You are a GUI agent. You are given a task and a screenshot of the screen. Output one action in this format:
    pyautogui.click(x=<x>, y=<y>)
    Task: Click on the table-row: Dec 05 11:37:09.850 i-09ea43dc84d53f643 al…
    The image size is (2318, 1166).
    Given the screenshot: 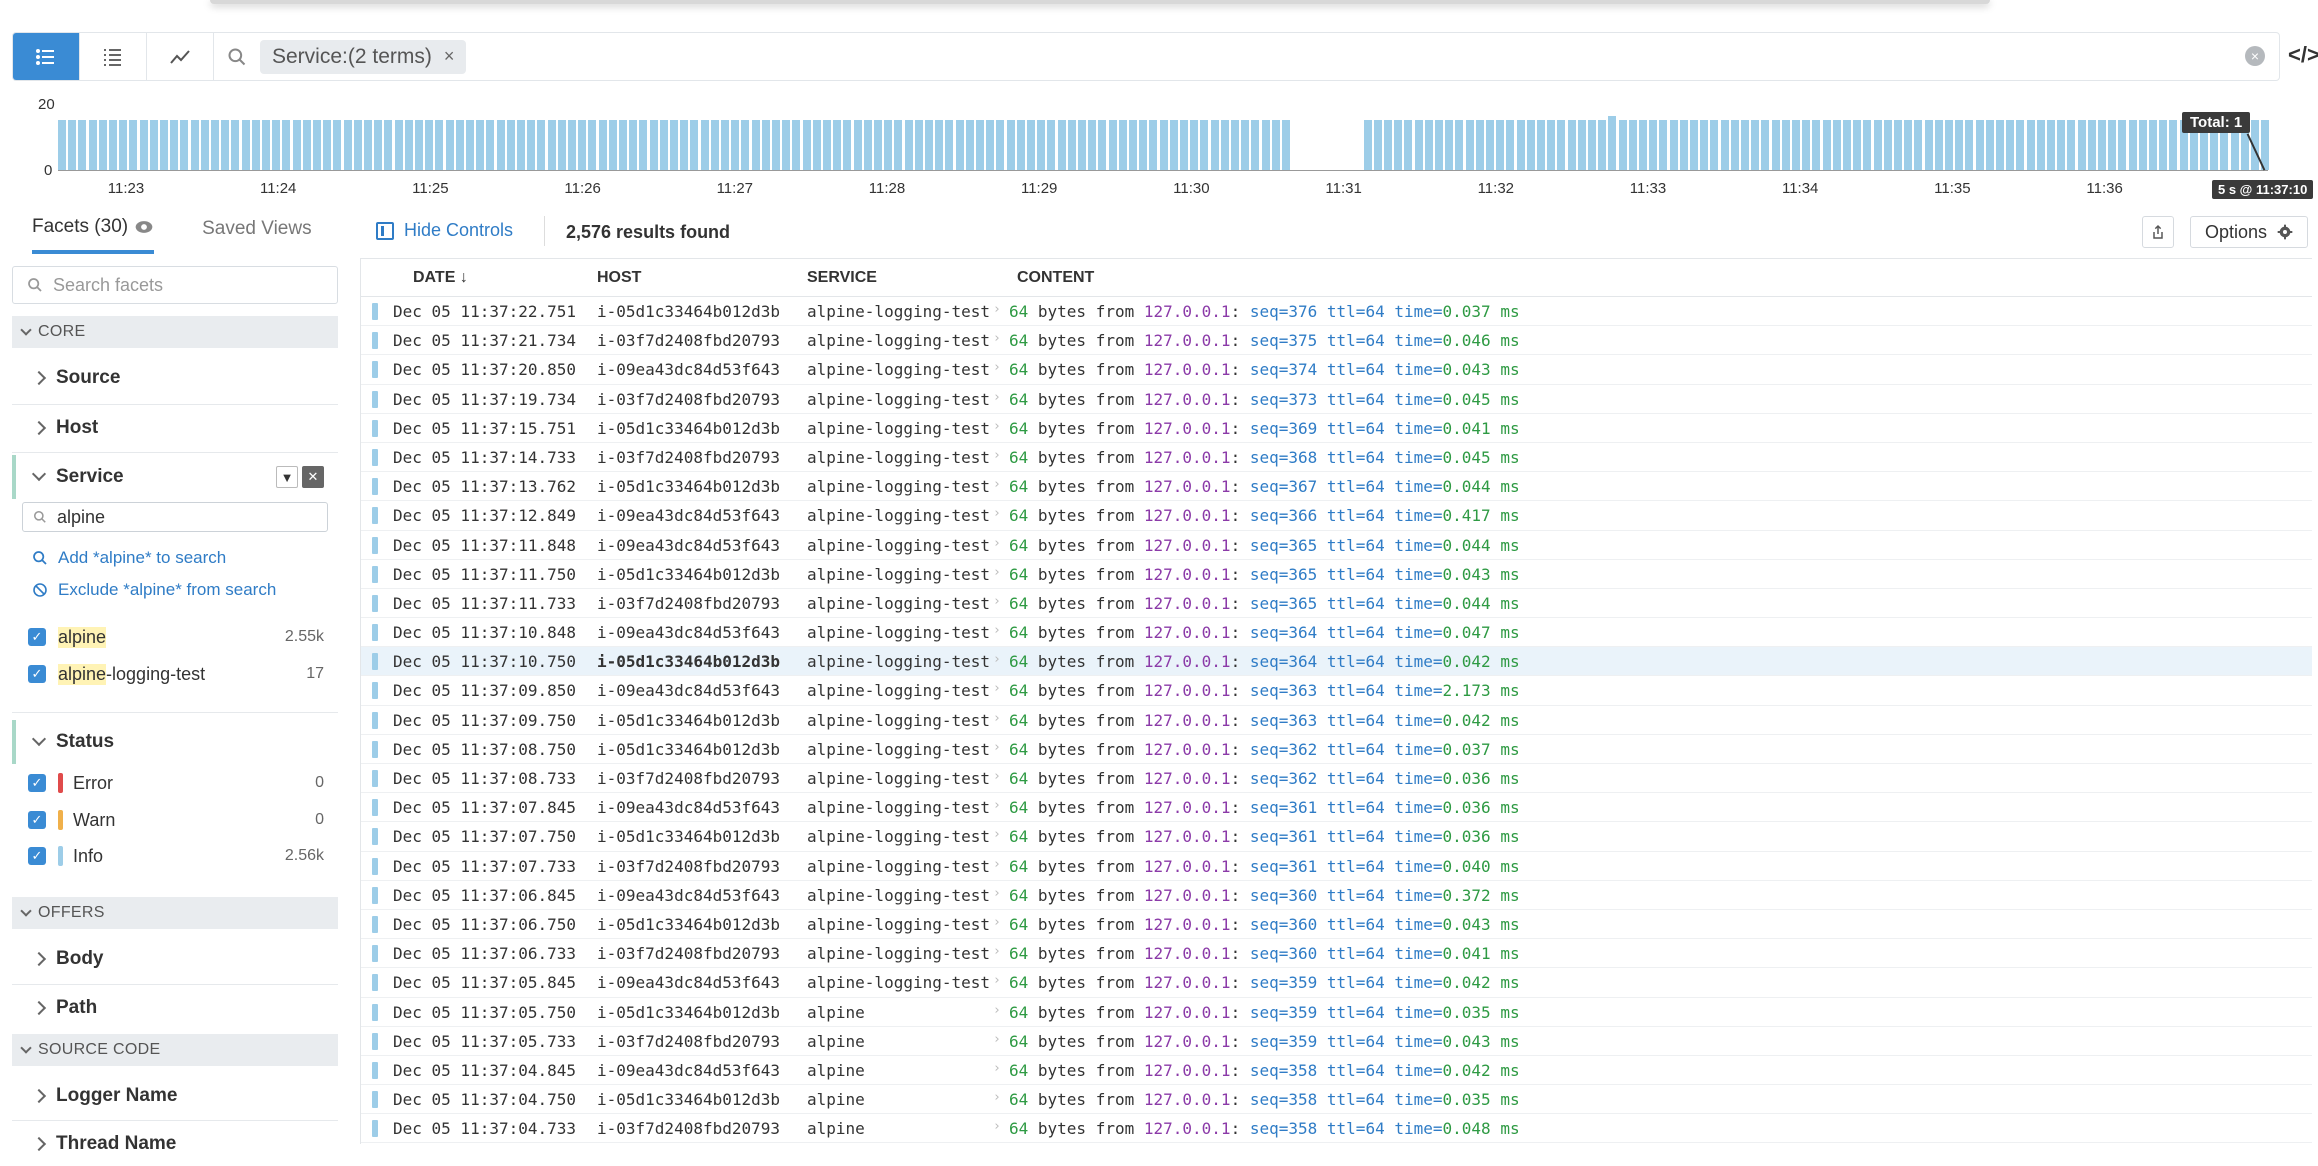 What is the action you would take?
    pyautogui.click(x=1336, y=691)
    